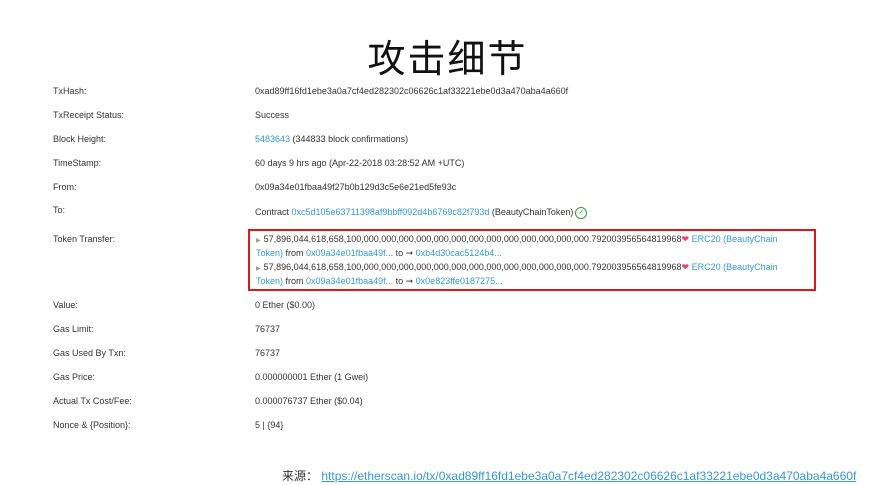  What do you see at coordinates (77, 163) in the screenshot?
I see `timestamp-label: TimeStamp:` at bounding box center [77, 163].